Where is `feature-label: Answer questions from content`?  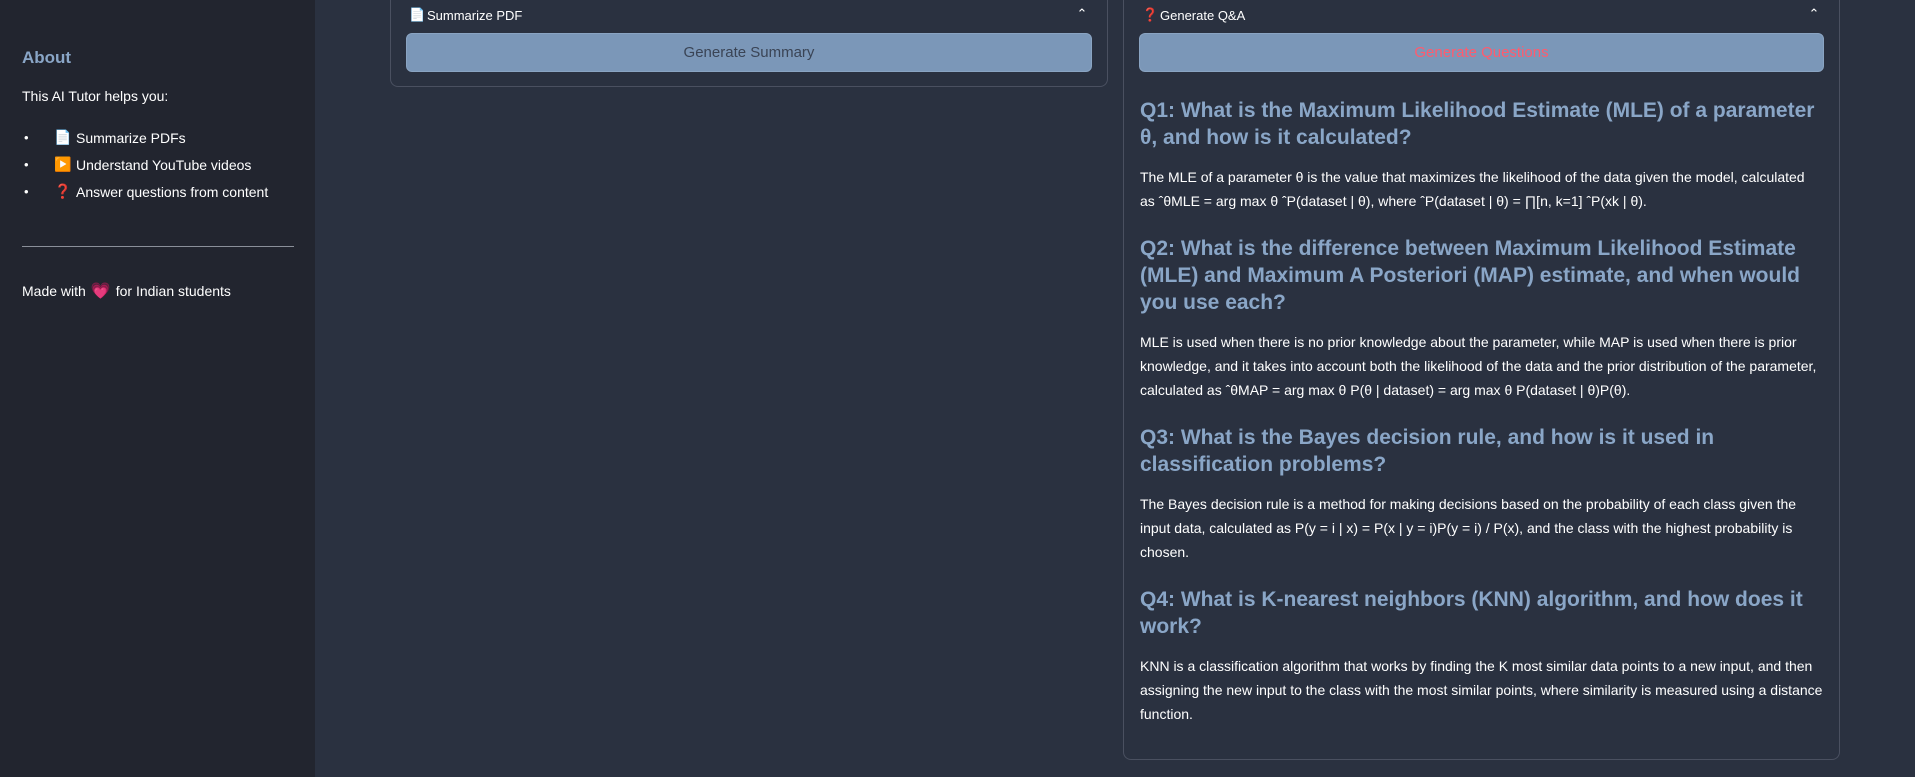
feature-label: Answer questions from content is located at coordinates (172, 191).